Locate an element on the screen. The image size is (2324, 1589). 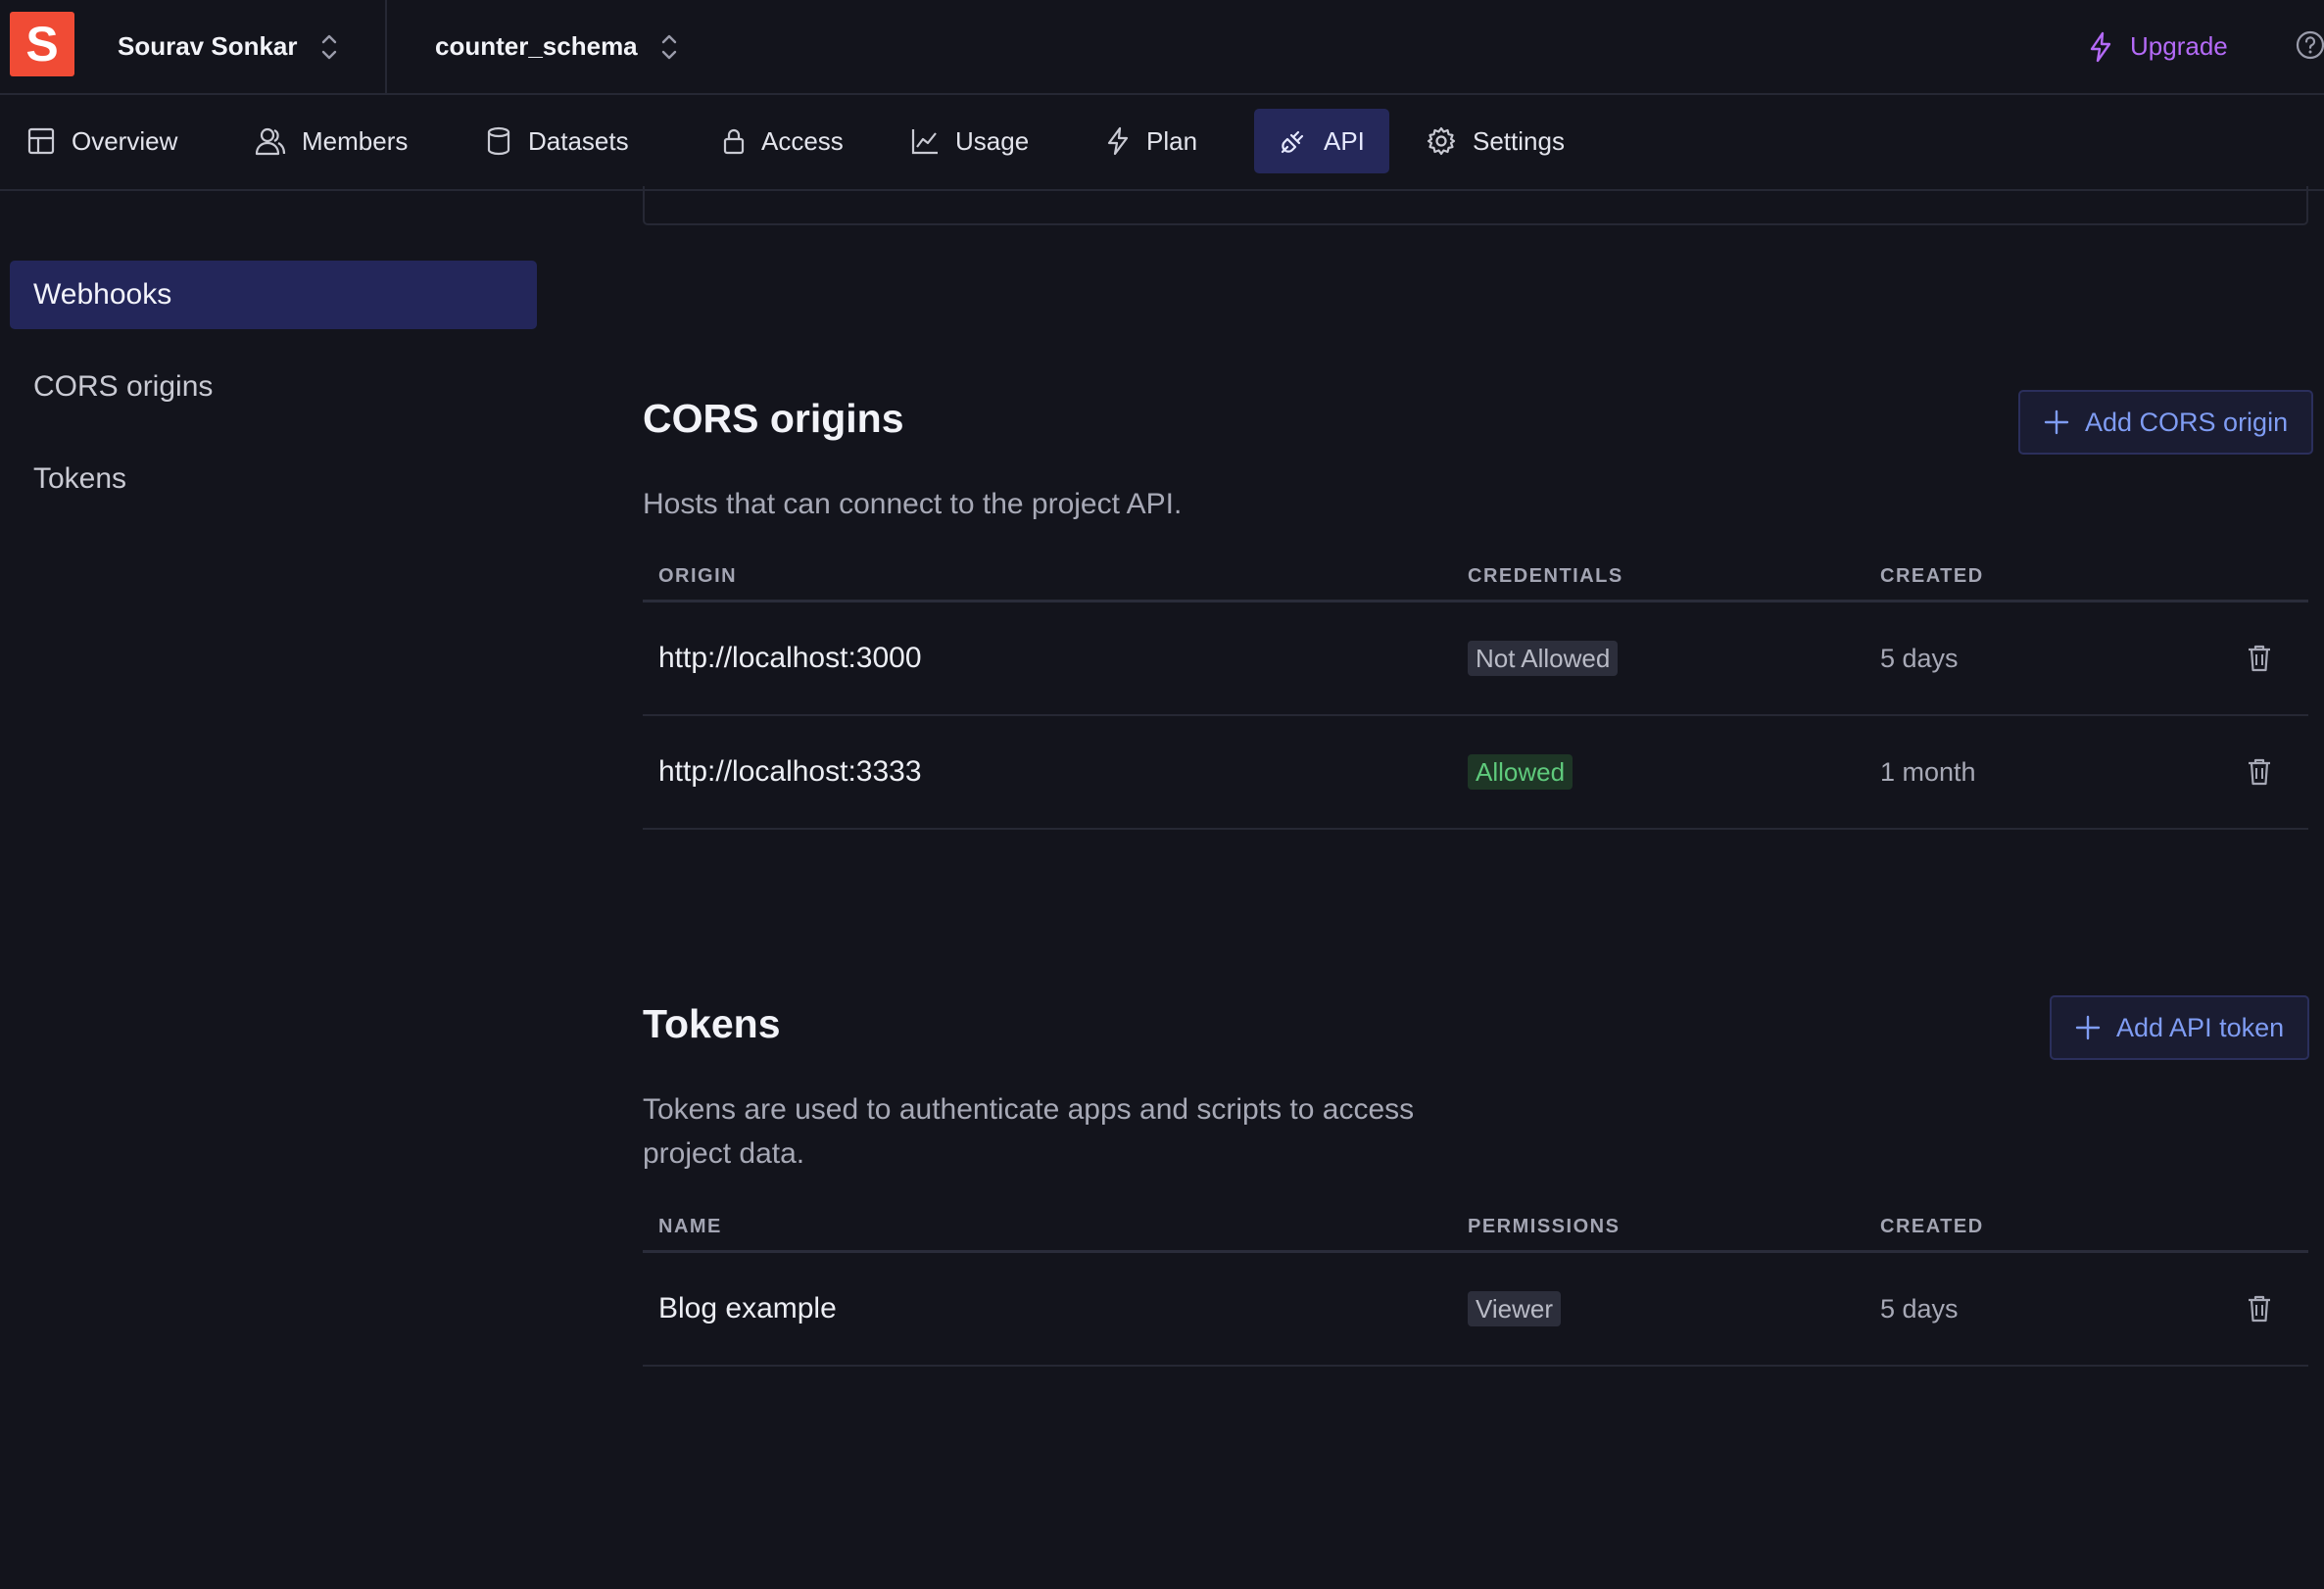
tab-plan: Plan is located at coordinates (1151, 141).